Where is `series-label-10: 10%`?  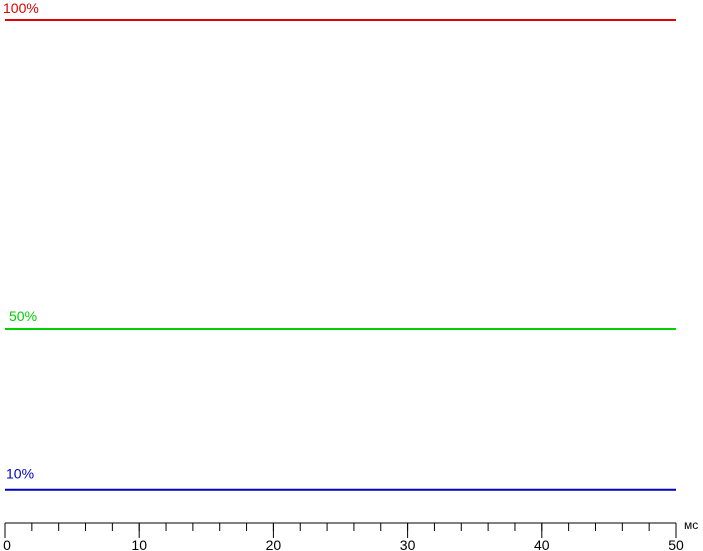
series-label-10: 10% is located at coordinates (20, 474).